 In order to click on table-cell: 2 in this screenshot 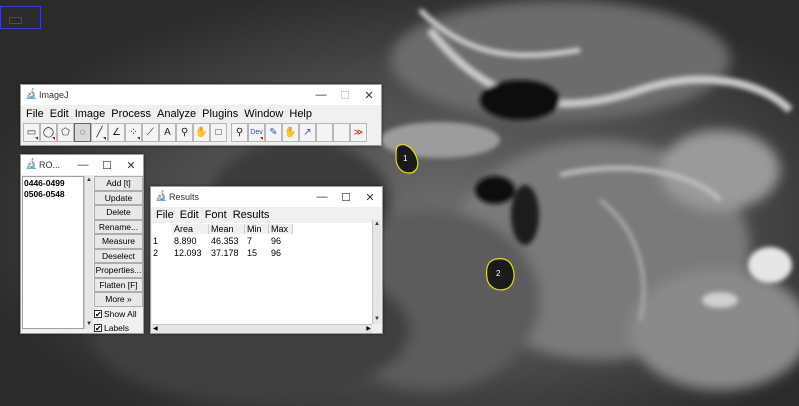, I will do `click(156, 253)`.